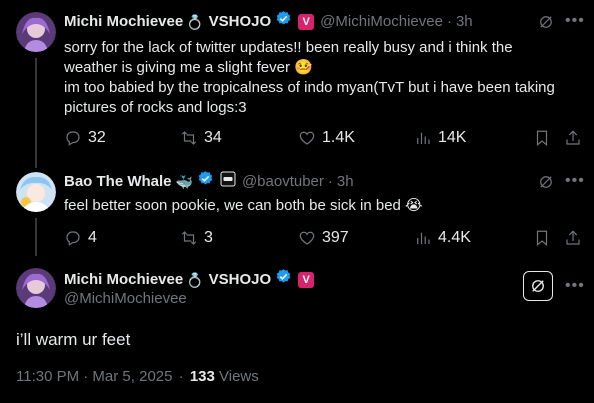  I want to click on tweet-line: weather is giving me a slight fever 🤒, so click(188, 67).